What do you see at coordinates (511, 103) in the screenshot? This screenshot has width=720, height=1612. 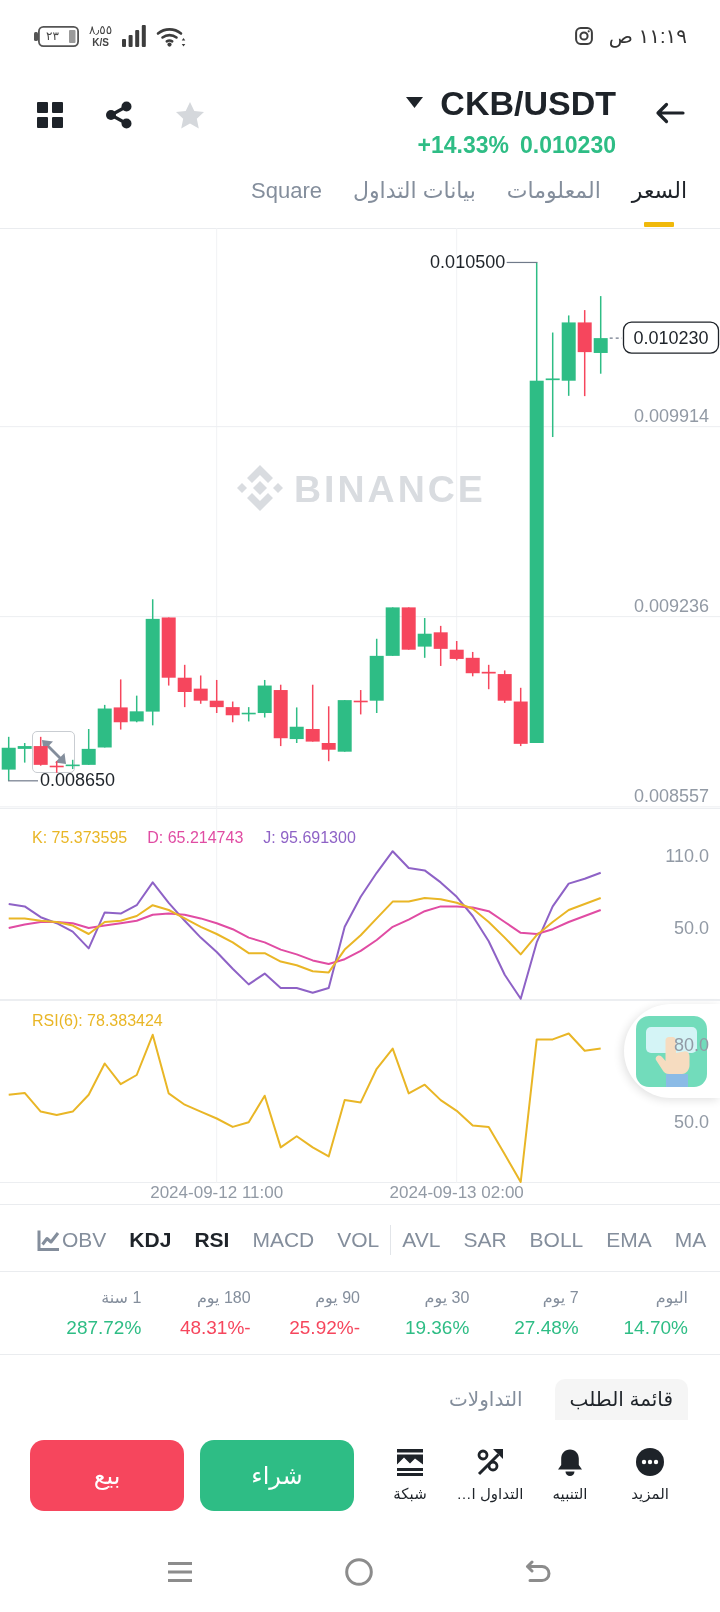 I see `pair-dropdown: CKB/USDT` at bounding box center [511, 103].